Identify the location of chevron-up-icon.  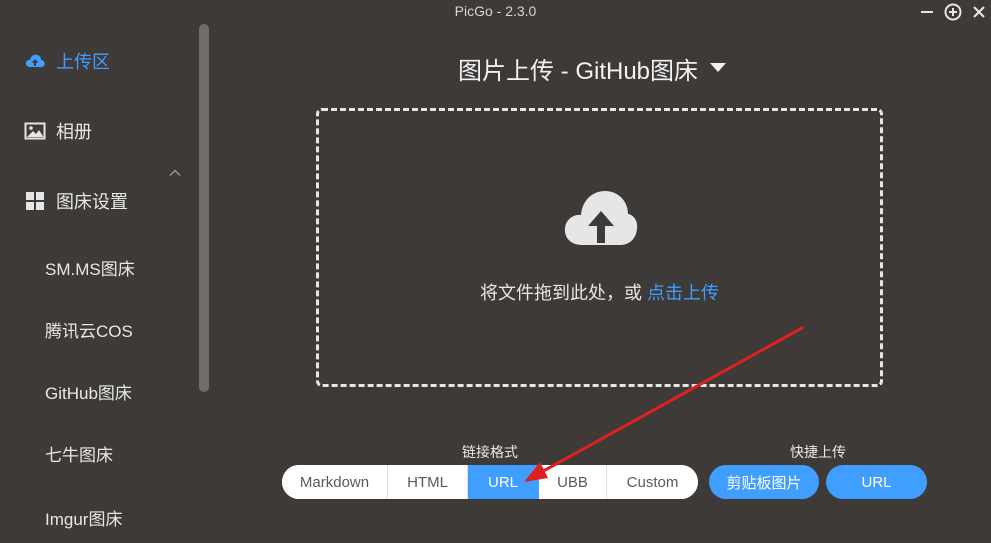
(175, 173).